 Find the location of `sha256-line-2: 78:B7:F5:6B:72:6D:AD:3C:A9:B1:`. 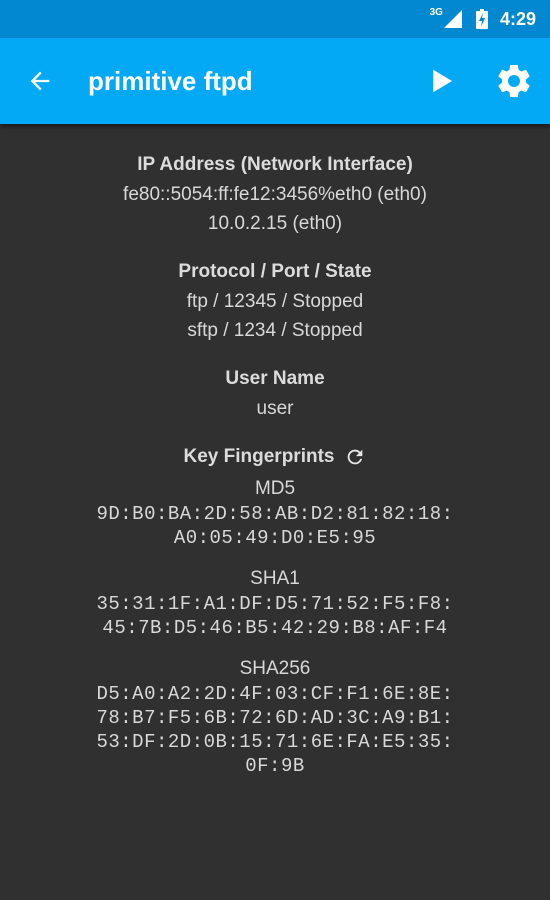

sha256-line-2: 78:B7:F5:6B:72:6D:AD:3C:A9:B1: is located at coordinates (275, 718).